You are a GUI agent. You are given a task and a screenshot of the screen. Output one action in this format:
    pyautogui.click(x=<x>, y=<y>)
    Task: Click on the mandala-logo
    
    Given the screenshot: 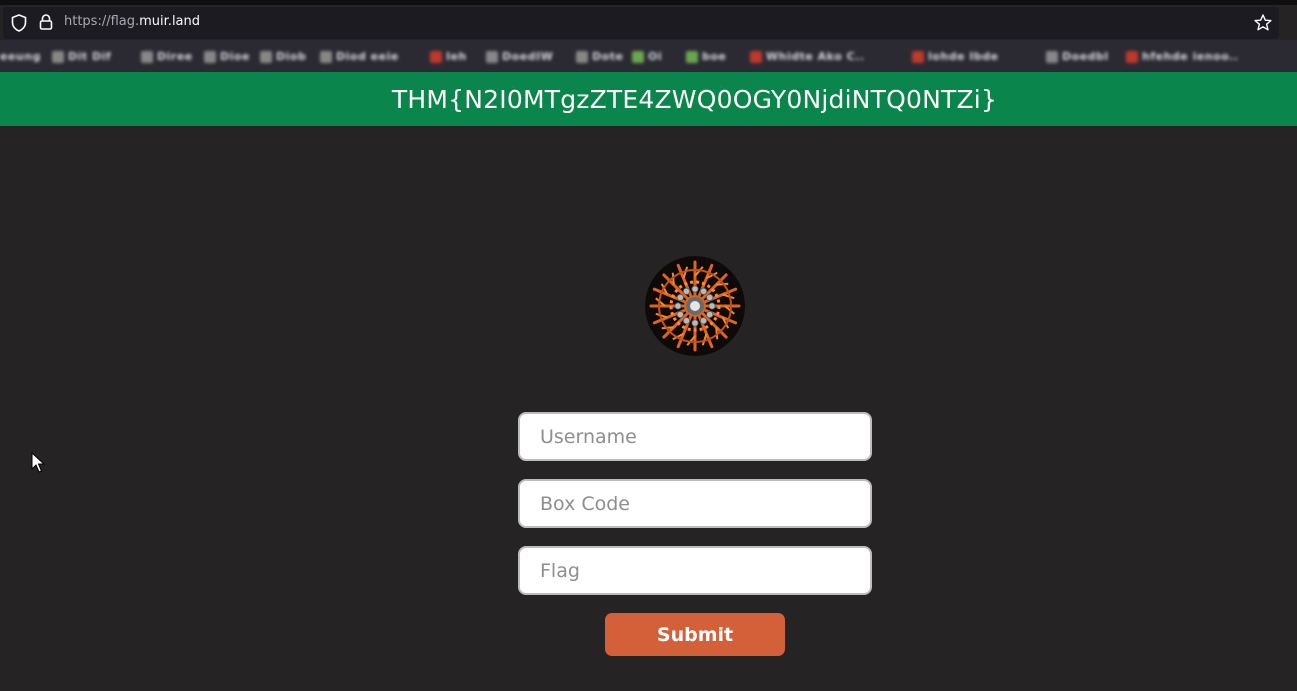 What is the action you would take?
    pyautogui.click(x=695, y=306)
    